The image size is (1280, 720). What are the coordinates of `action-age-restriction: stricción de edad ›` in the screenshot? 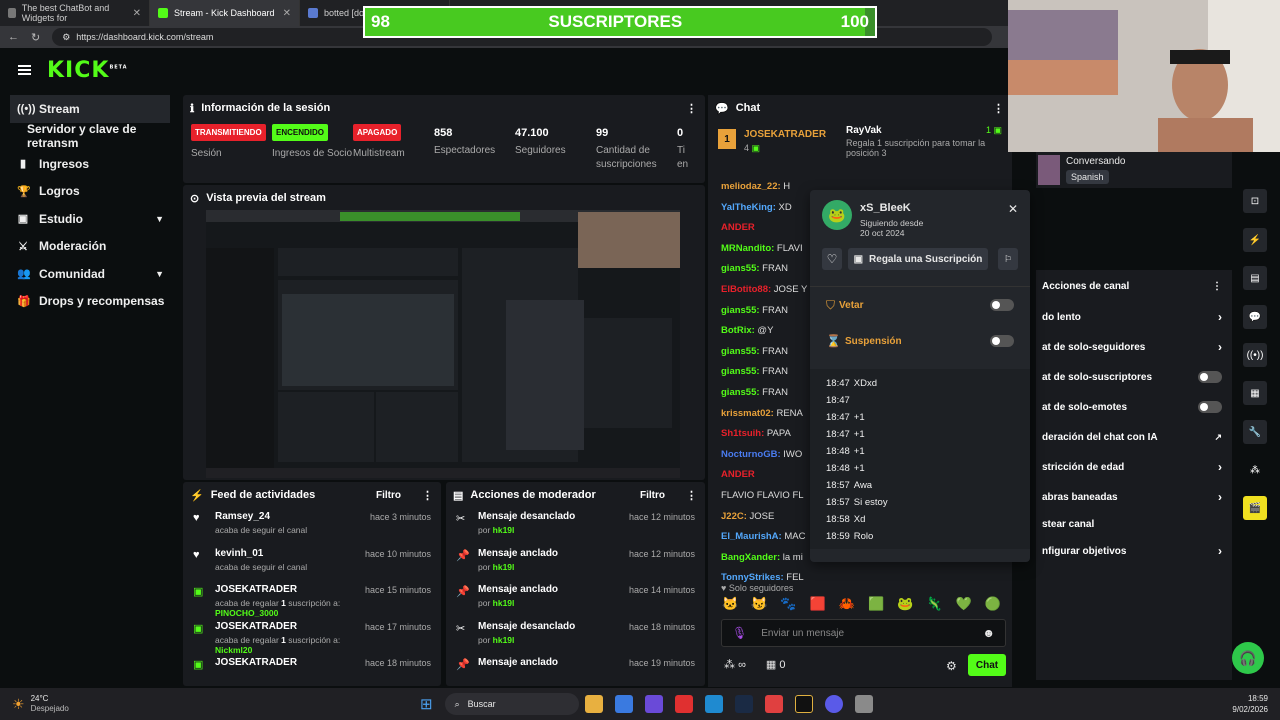 It's located at (1134, 467).